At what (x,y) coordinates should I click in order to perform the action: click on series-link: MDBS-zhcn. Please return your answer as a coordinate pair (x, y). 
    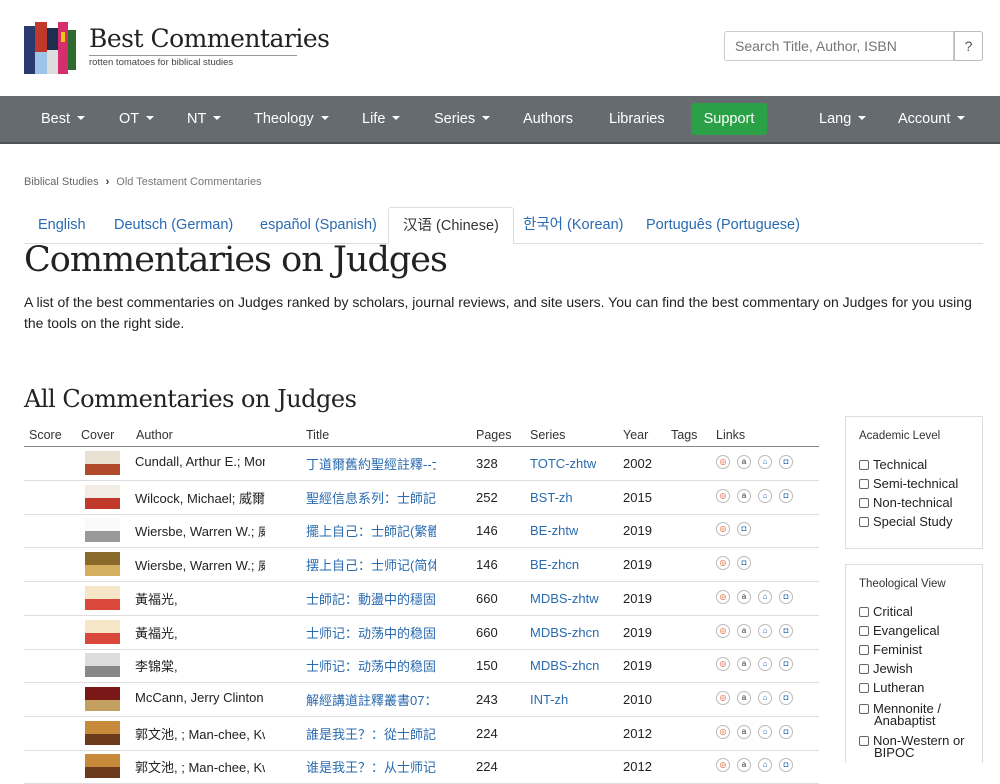
    Looking at the image, I should click on (564, 632).